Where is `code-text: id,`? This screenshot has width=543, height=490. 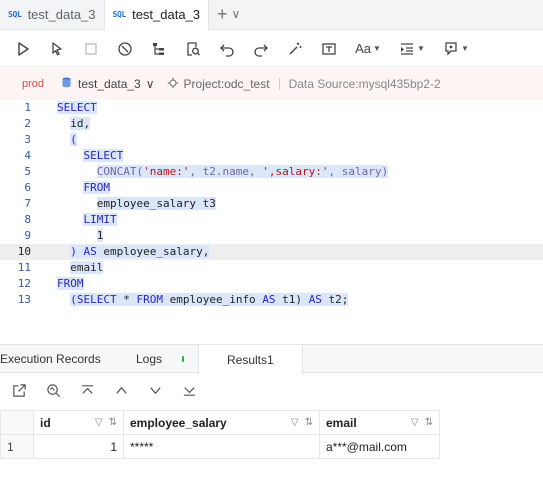
code-text: id, is located at coordinates (80, 123).